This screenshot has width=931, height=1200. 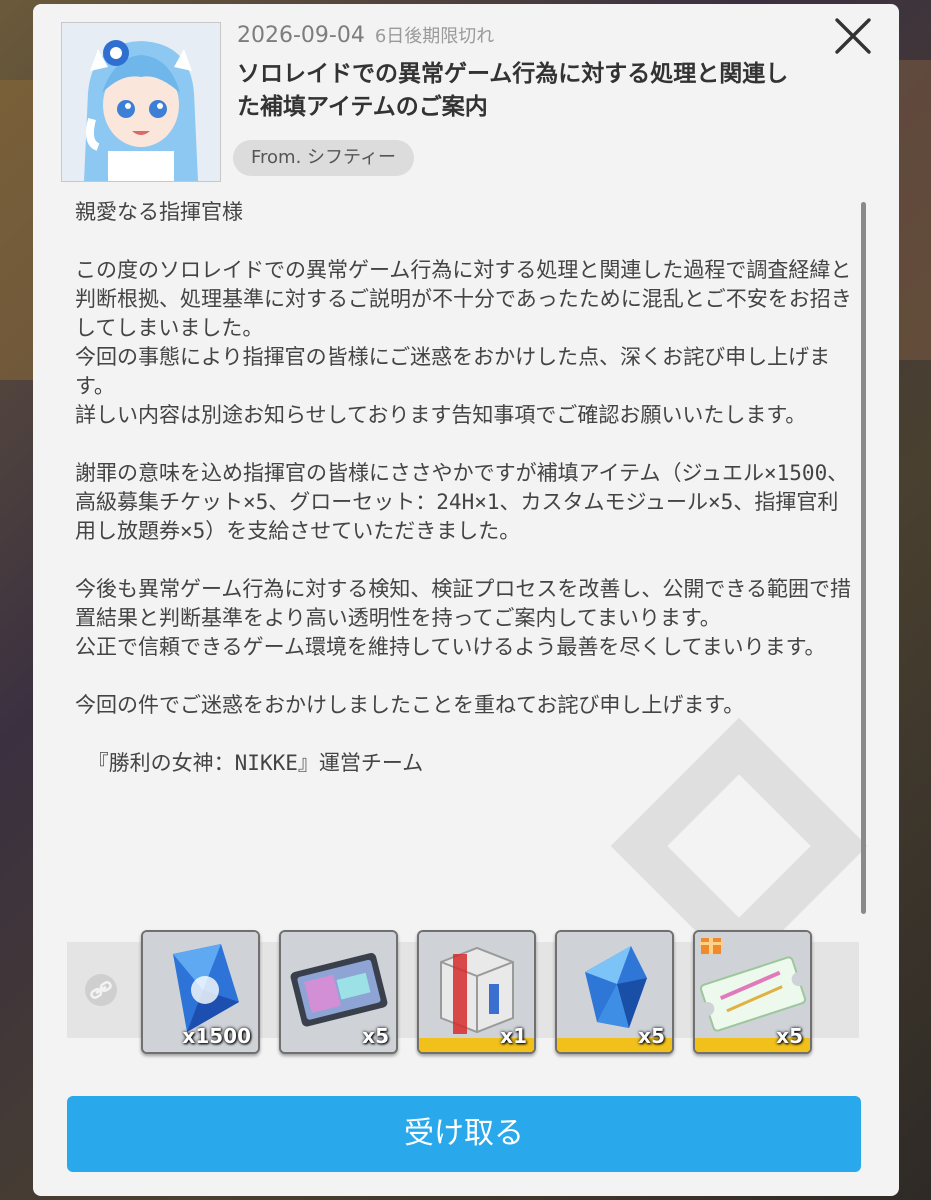 What do you see at coordinates (513, 90) in the screenshot?
I see `mail-title: ソロレイドでの異常ゲーム行為に対する処理と関連した補填アイテムのご案内` at bounding box center [513, 90].